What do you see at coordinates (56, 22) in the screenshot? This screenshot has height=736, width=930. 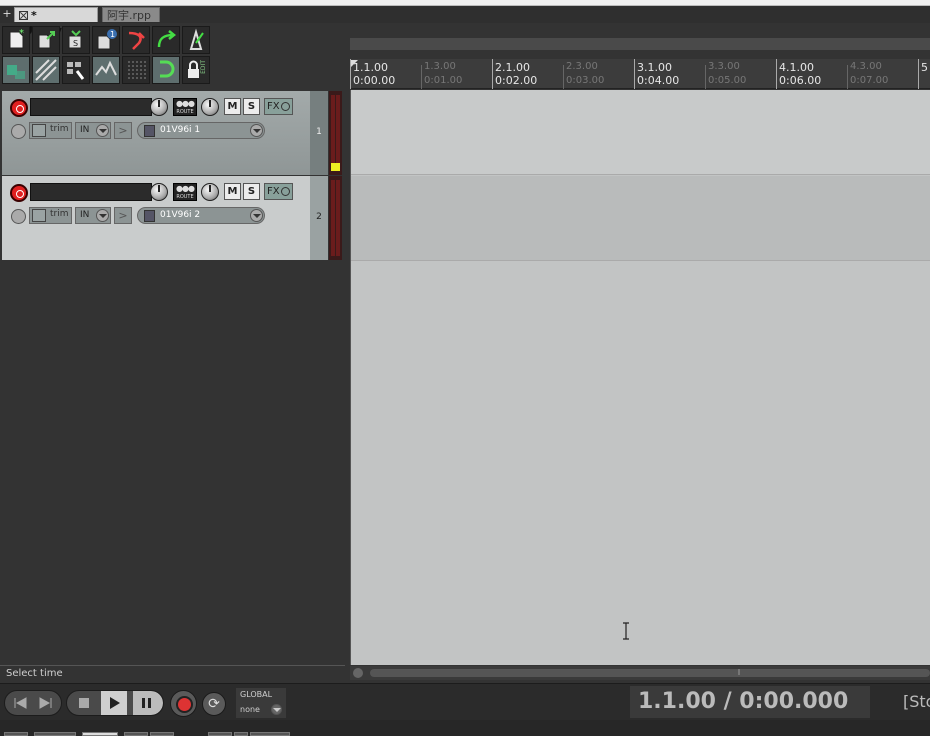 I see `tab-unsaved: *[Unsaved]` at bounding box center [56, 22].